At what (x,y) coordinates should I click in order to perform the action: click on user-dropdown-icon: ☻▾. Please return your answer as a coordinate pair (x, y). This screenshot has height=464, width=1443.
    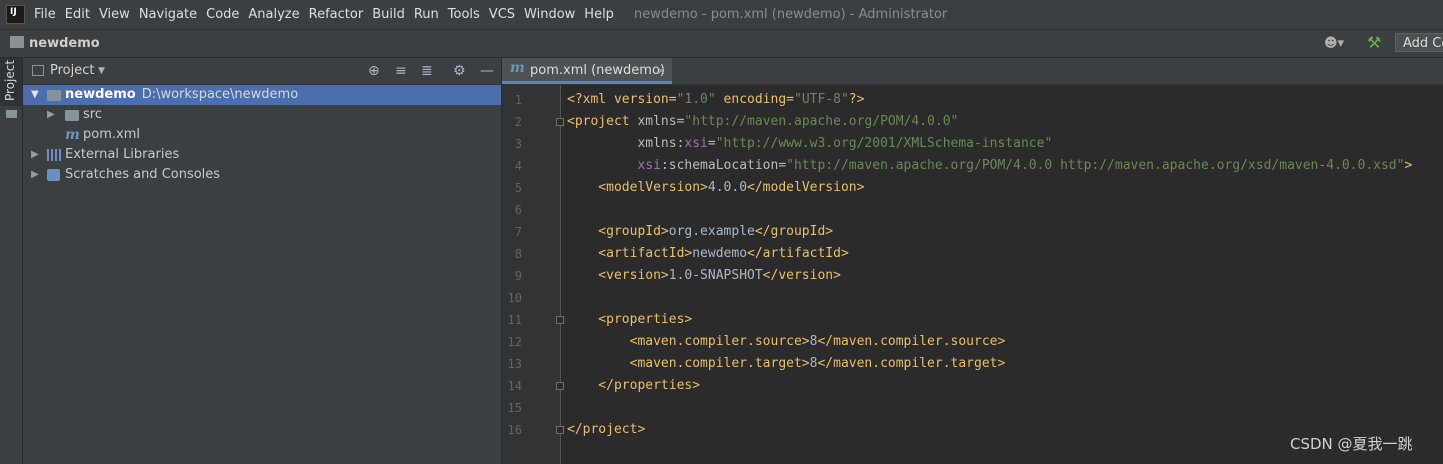
    Looking at the image, I should click on (1334, 43).